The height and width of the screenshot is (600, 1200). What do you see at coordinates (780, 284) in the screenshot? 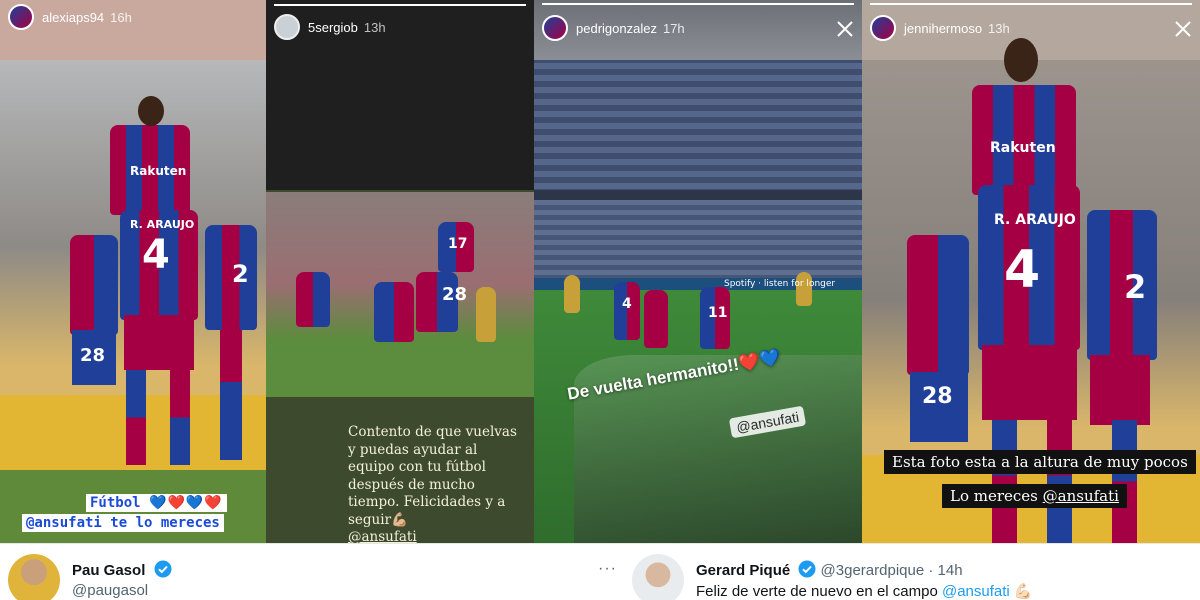
I see `ad-board: Spotify · listen for longer` at bounding box center [780, 284].